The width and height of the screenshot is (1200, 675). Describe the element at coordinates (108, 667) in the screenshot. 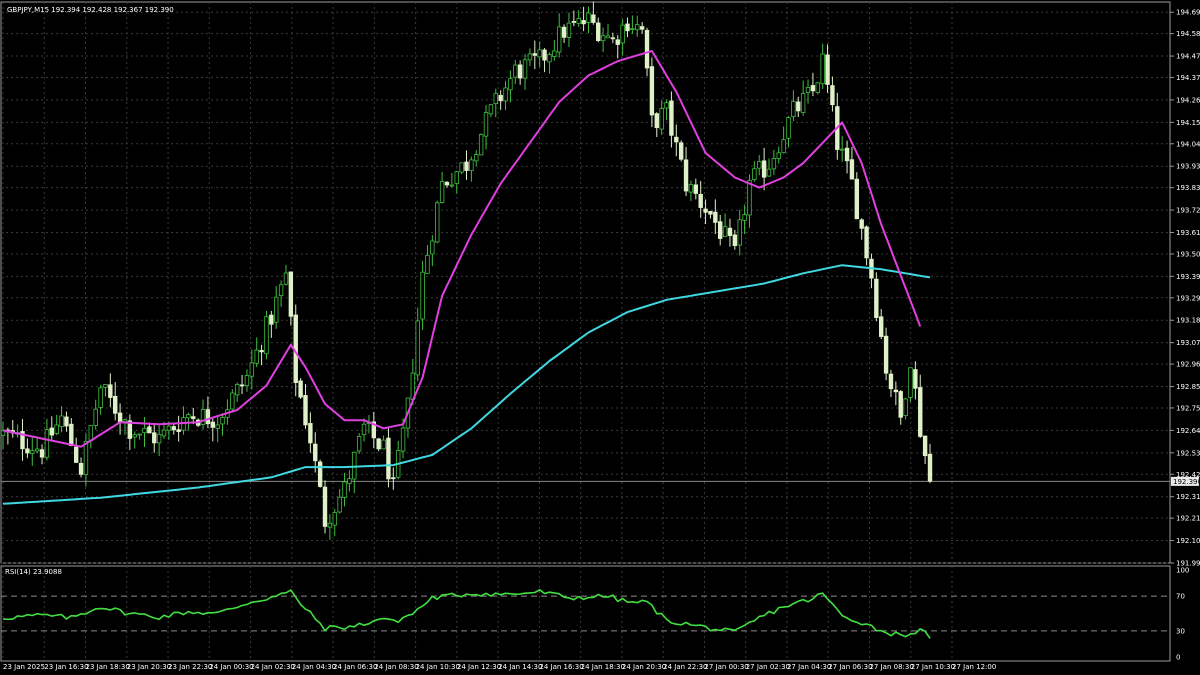

I see `time-label: 23 Jan 18:30` at that location.